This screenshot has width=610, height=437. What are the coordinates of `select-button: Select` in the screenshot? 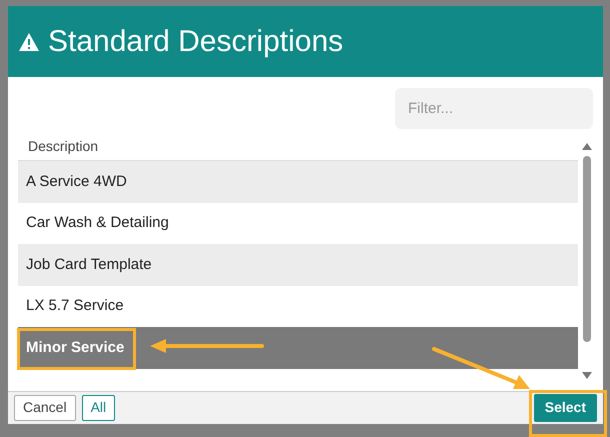 It's located at (565, 408).